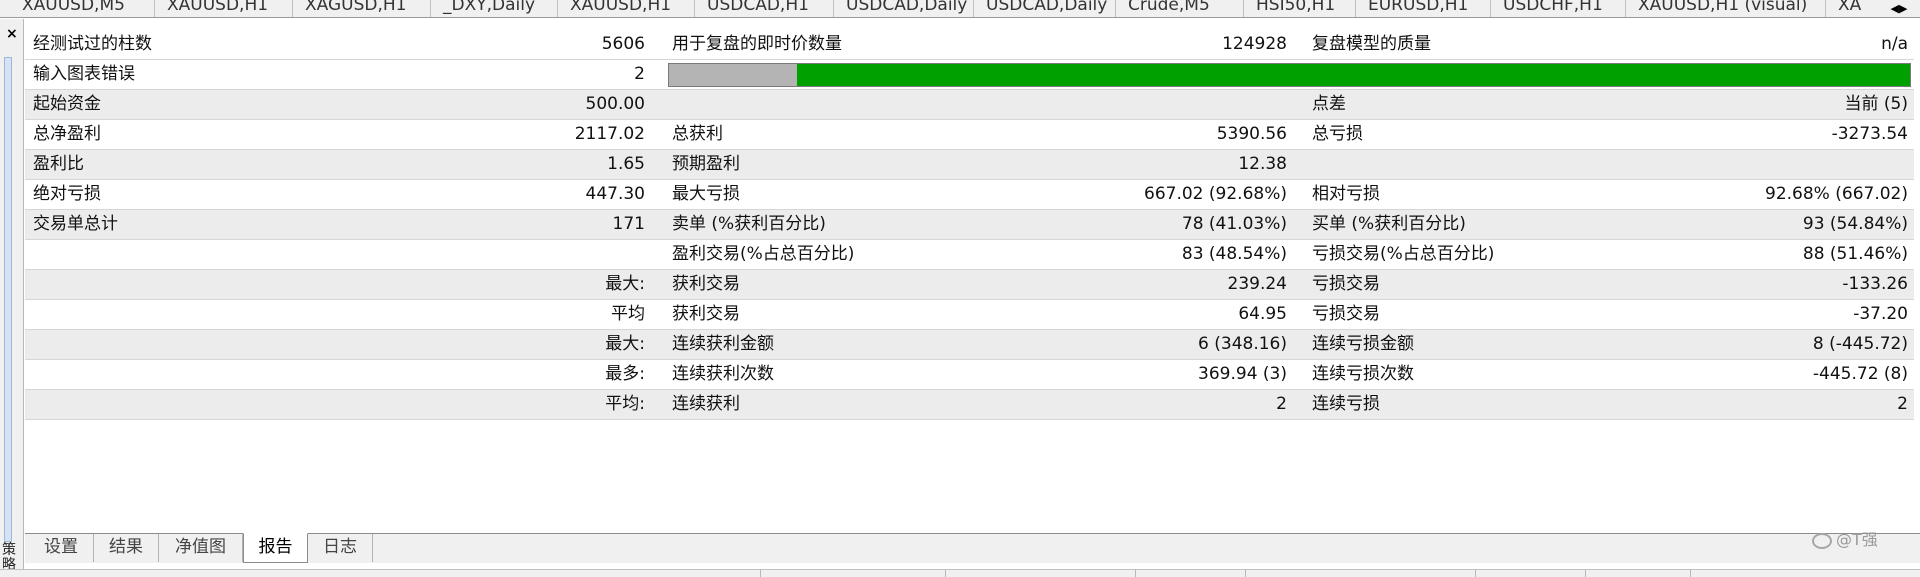  What do you see at coordinates (1726, 8) in the screenshot?
I see `chart-tab: XAUUSD,H1 (visual)` at bounding box center [1726, 8].